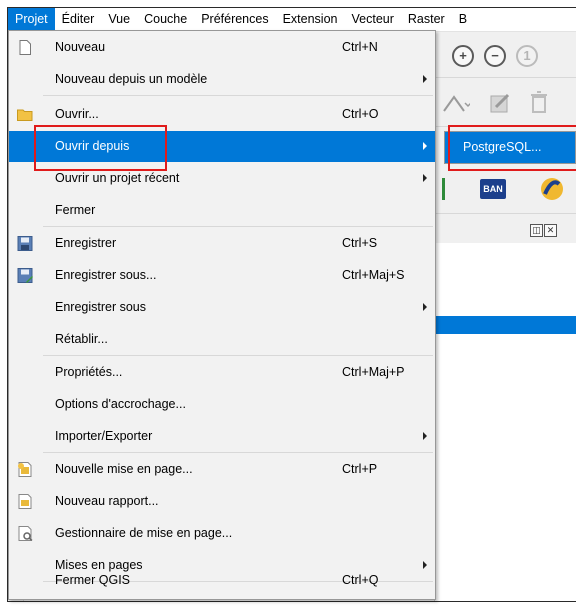  Describe the element at coordinates (455, 104) in the screenshot. I see `vertex-tool-icon` at that location.